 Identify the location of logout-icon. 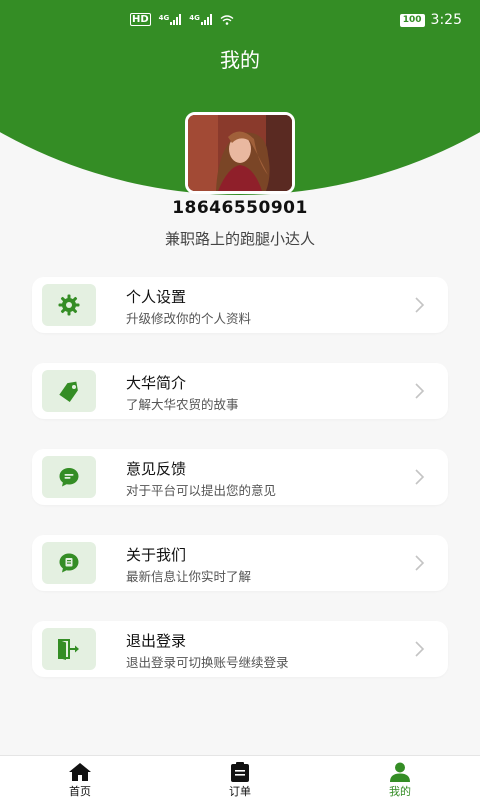
(68, 649).